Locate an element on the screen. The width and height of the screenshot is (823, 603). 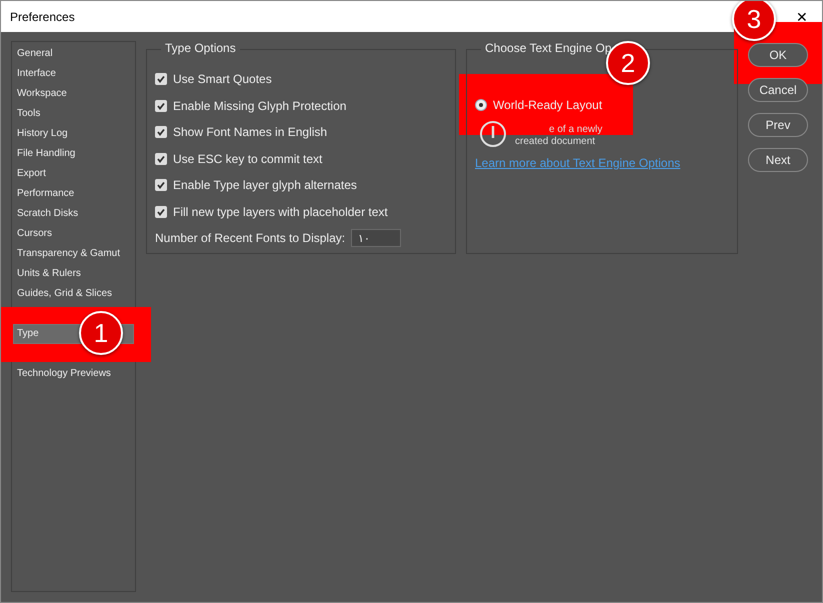
dialog-button: Next is located at coordinates (778, 160).